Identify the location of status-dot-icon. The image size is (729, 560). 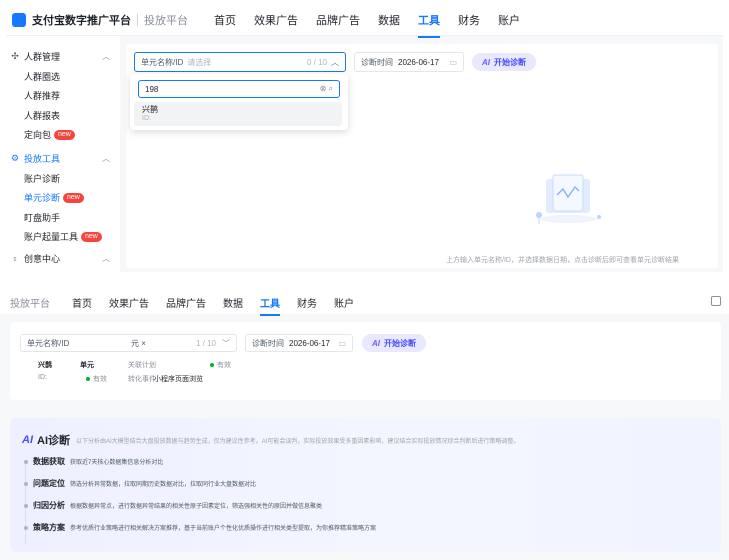
(212, 365).